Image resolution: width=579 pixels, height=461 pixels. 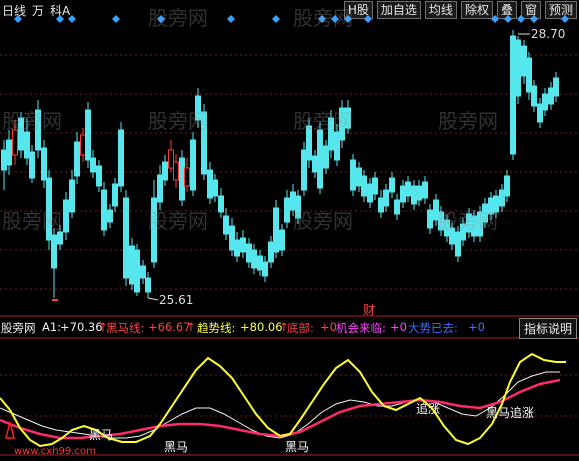 What do you see at coordinates (216, 328) in the screenshot?
I see `trend-label: 趋势线:` at bounding box center [216, 328].